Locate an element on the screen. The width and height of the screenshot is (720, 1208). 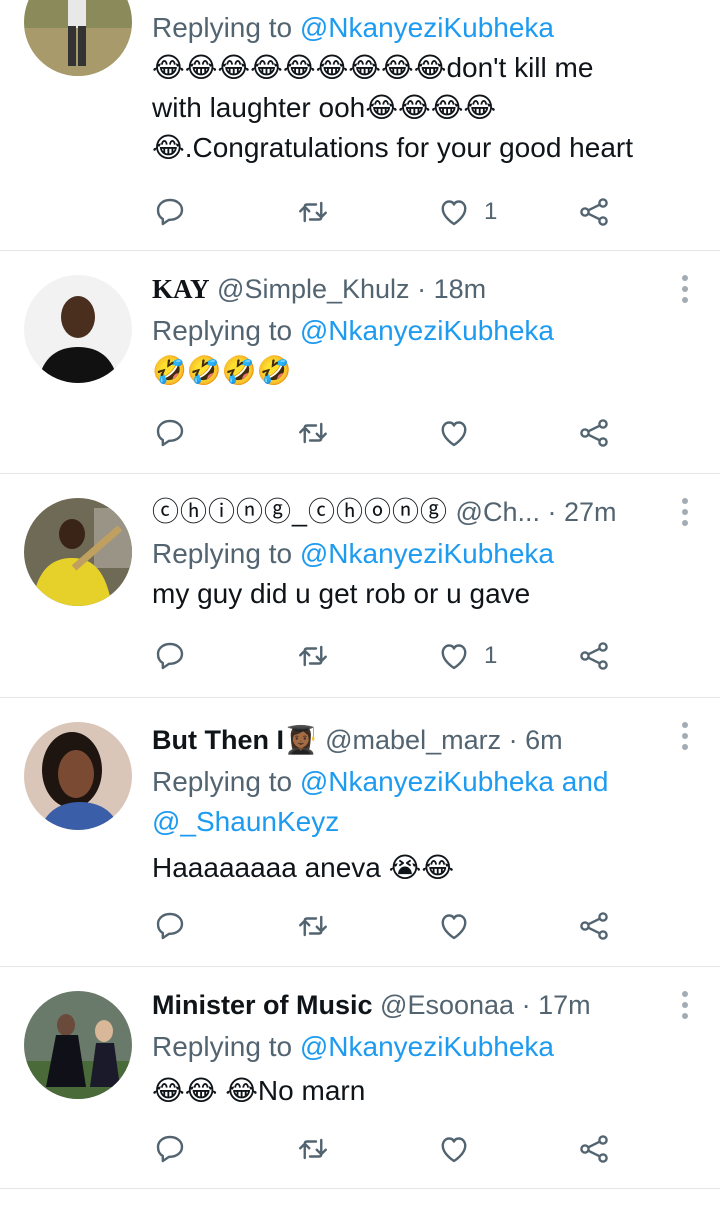
tweet-text-line: 😂.Congratulations for your good heart is located at coordinates (392, 147).